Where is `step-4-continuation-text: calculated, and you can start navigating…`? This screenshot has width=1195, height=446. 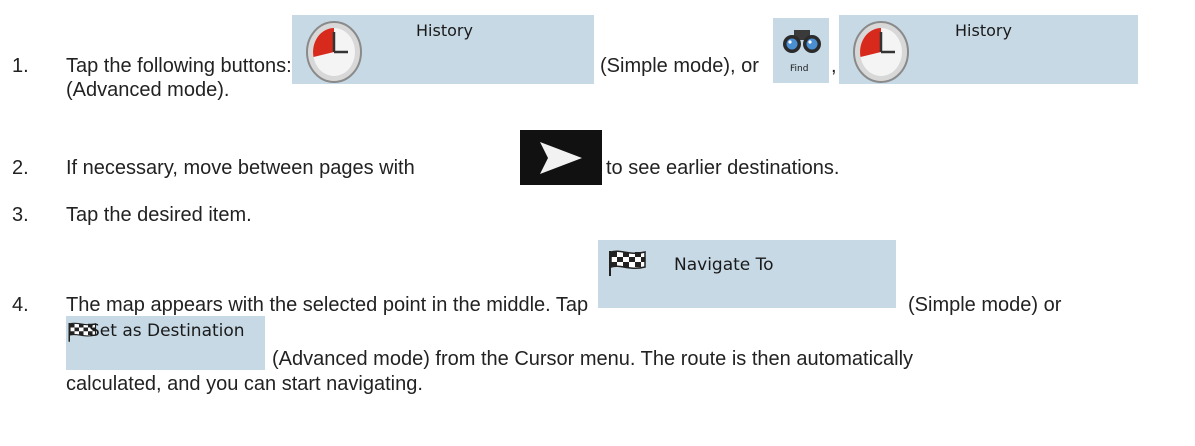
step-4-continuation-text: calculated, and you can start navigating… is located at coordinates (244, 384).